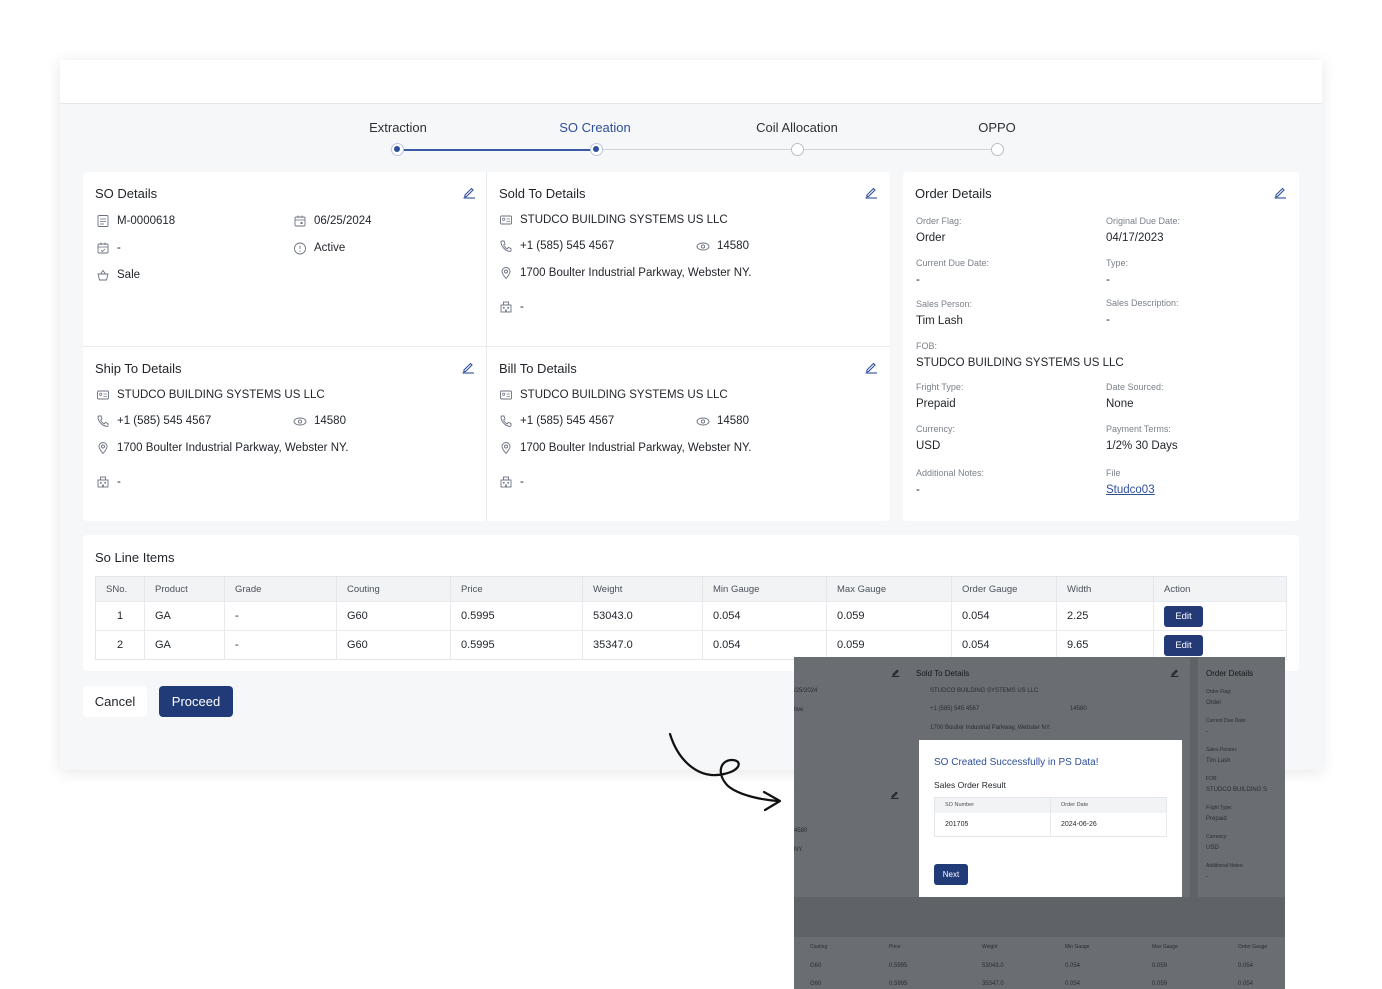 The width and height of the screenshot is (1382, 989). What do you see at coordinates (889, 616) in the screenshot?
I see `cell-max-gauge: 0.059` at bounding box center [889, 616].